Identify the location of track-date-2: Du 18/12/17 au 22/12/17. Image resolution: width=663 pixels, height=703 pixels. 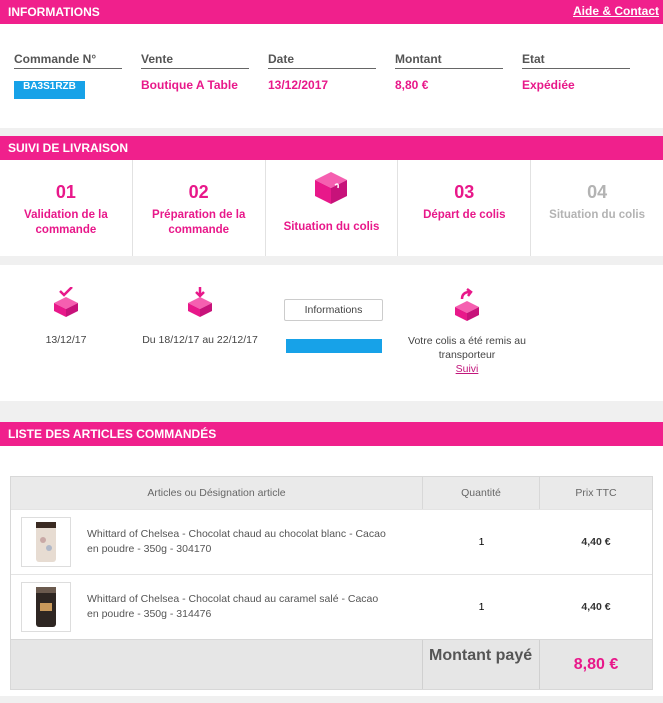
(200, 340).